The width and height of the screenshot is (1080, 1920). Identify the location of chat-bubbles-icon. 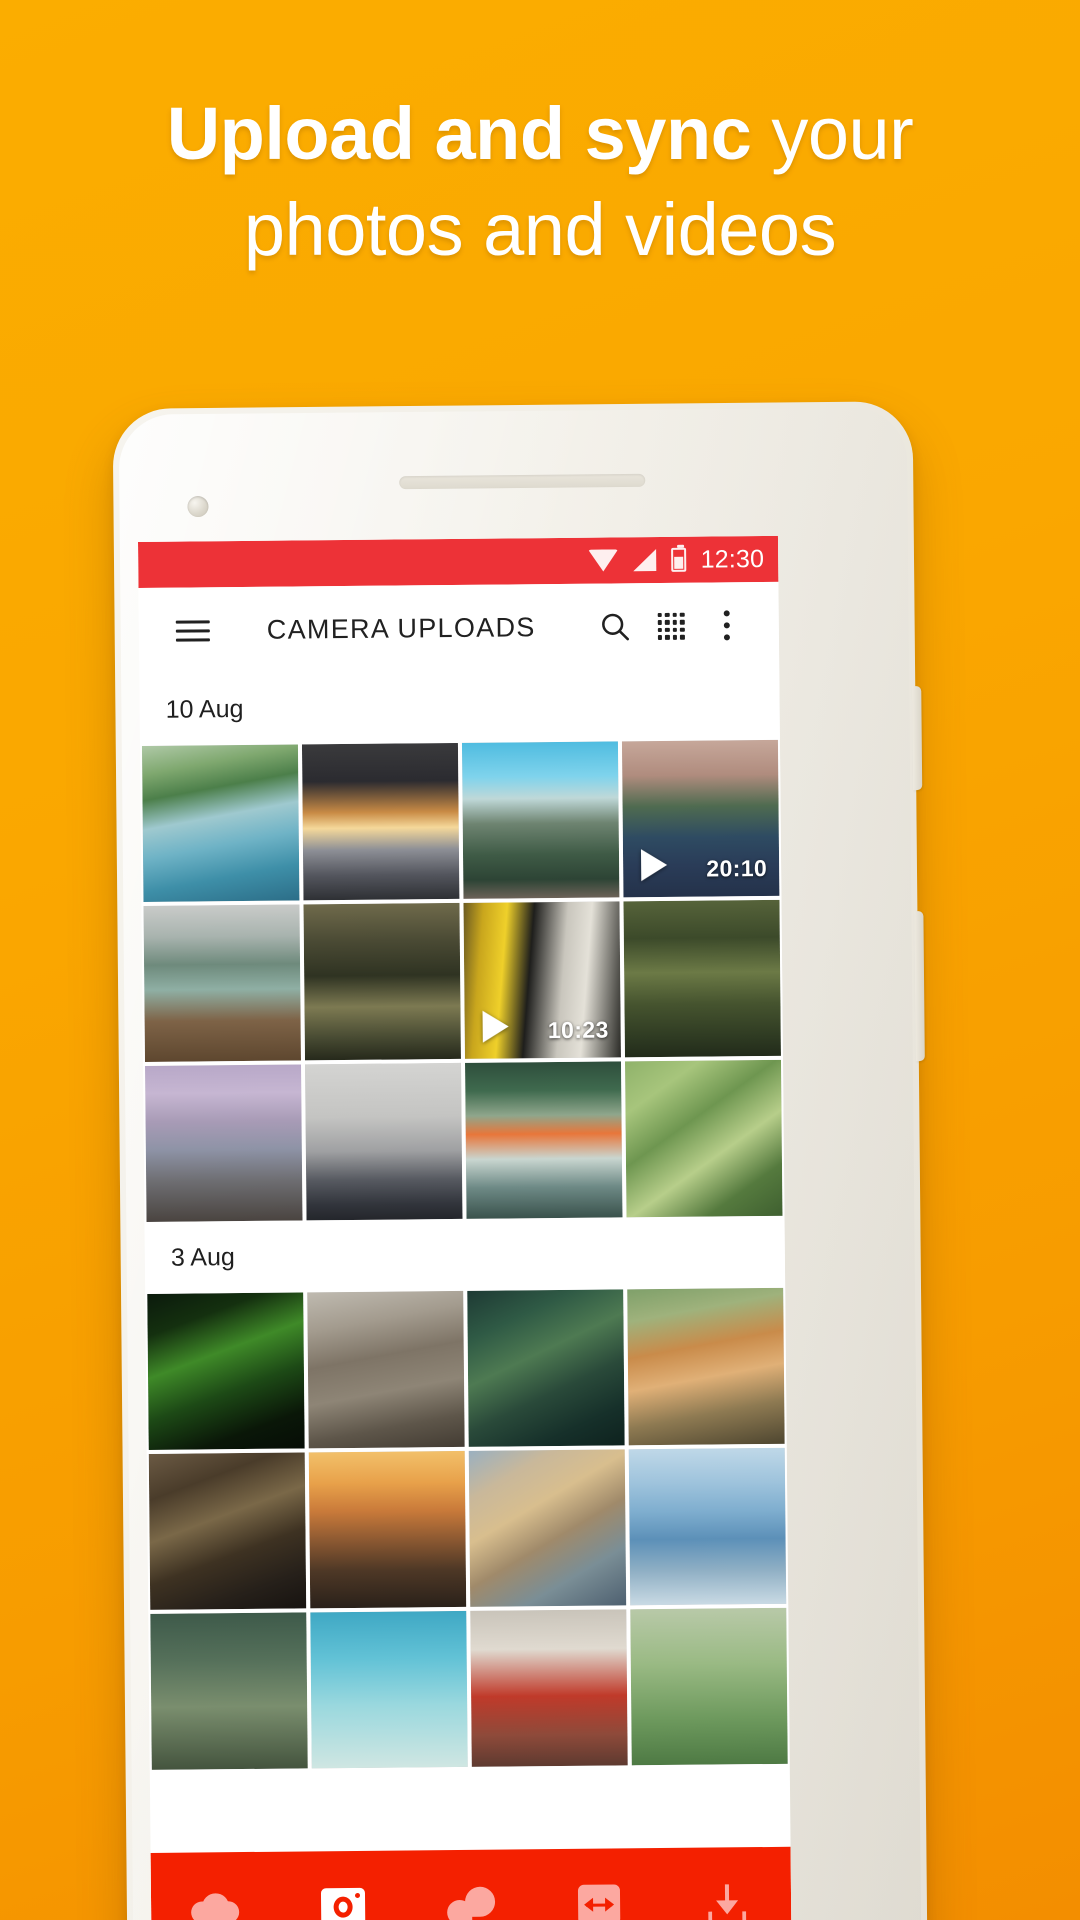
(471, 1903).